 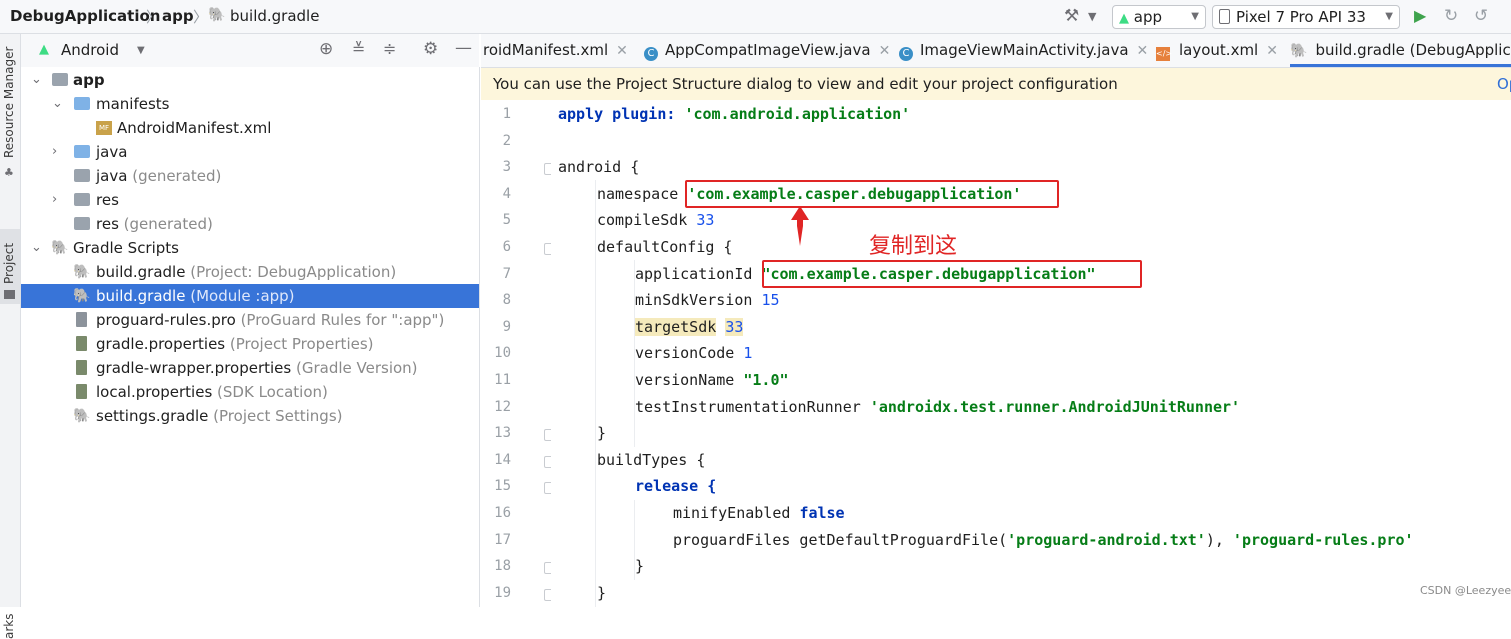 What do you see at coordinates (913, 244) in the screenshot?
I see `annotation-note: 复制到这` at bounding box center [913, 244].